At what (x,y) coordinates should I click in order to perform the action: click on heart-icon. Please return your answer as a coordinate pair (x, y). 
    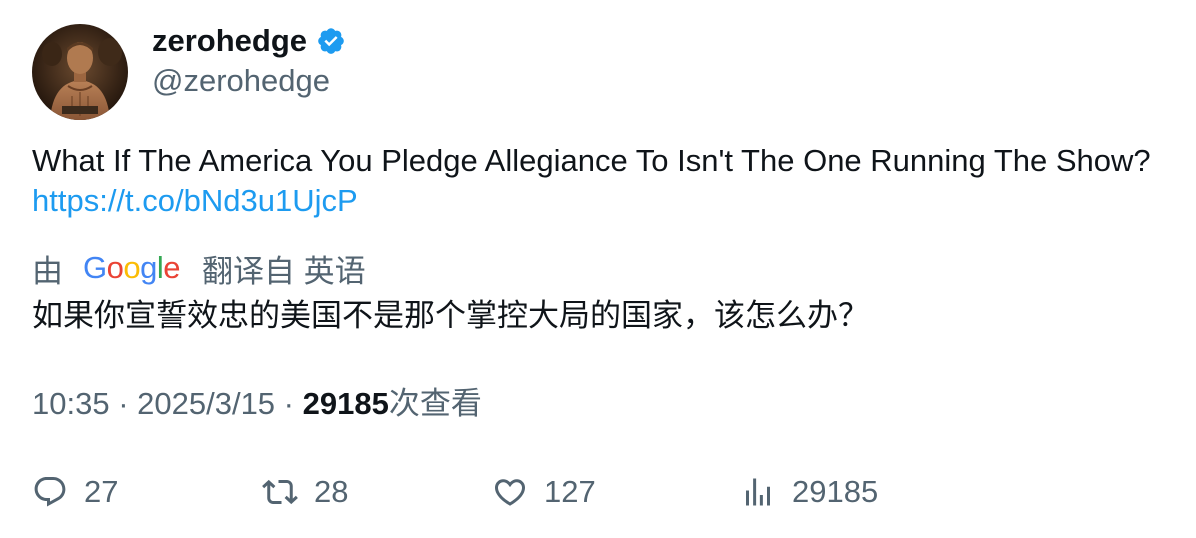
    Looking at the image, I should click on (510, 492).